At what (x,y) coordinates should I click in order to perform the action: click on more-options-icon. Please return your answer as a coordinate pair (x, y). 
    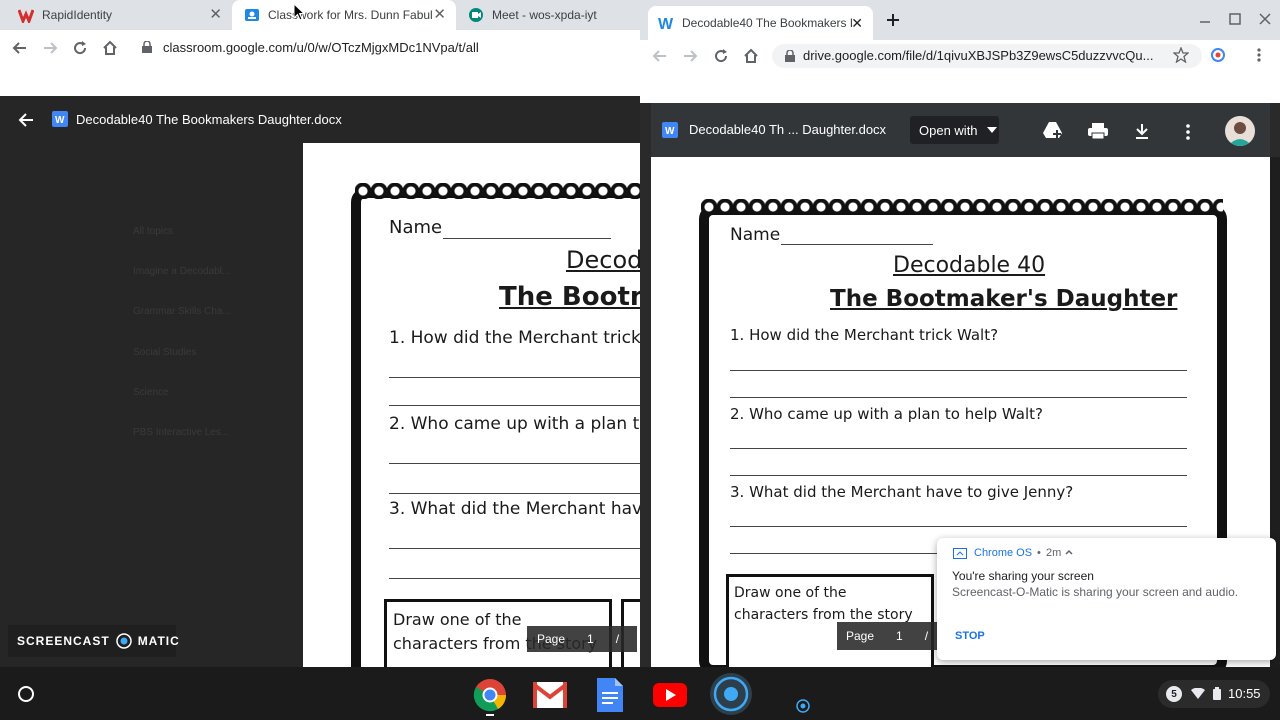
    Looking at the image, I should click on (1188, 132).